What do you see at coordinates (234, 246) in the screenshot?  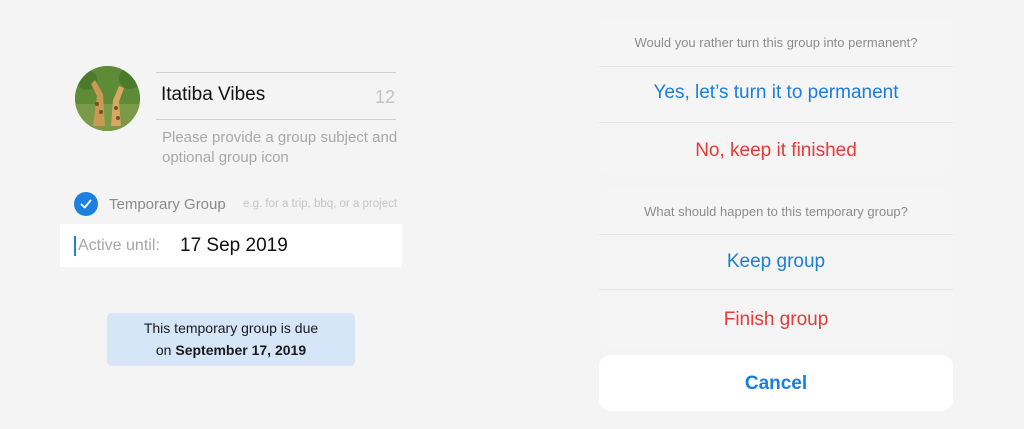 I see `active-until-value: 17 Sep 2019` at bounding box center [234, 246].